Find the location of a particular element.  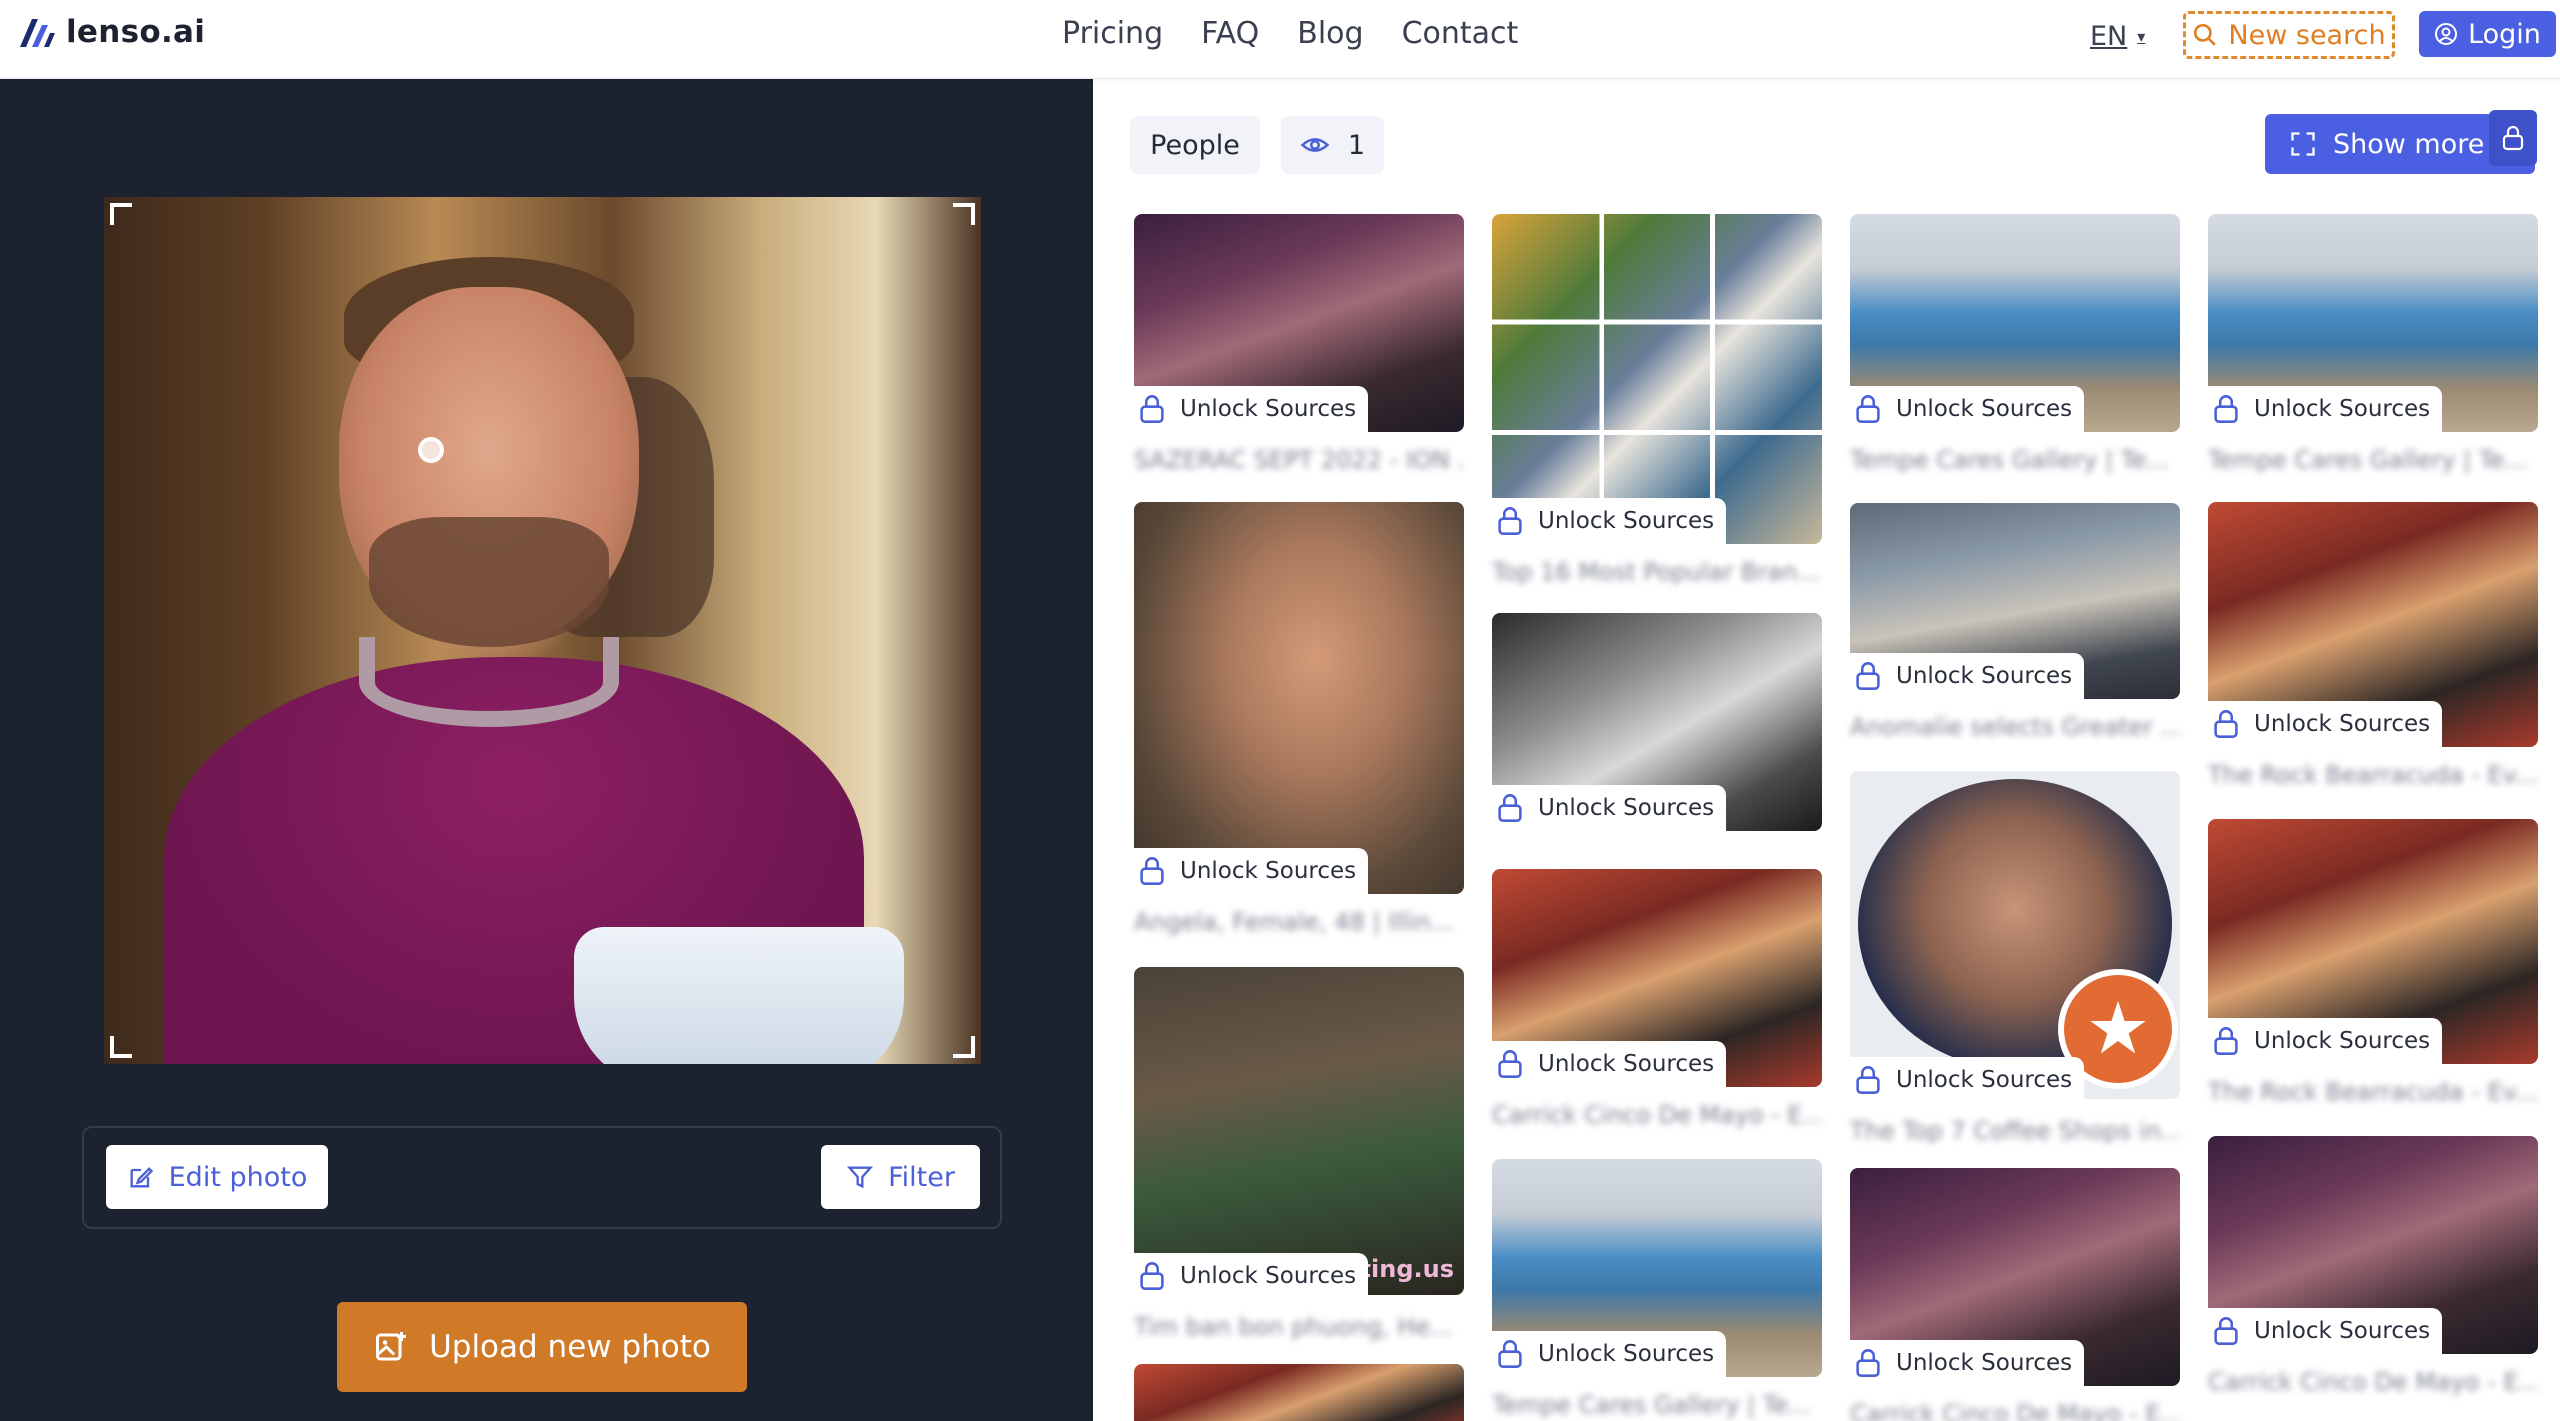

new-search-label: New search is located at coordinates (2307, 35).